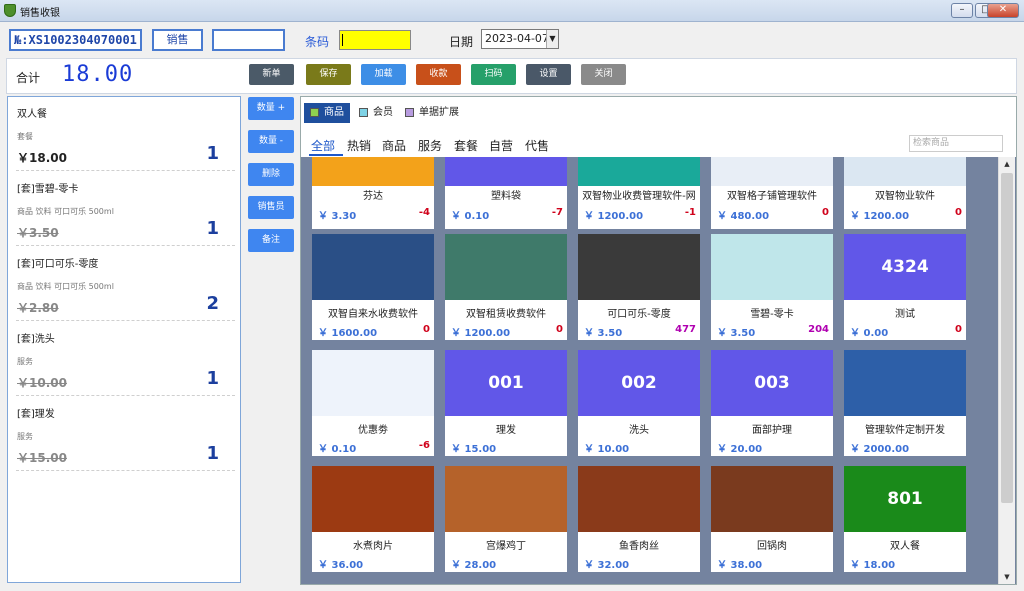  What do you see at coordinates (125, 434) in the screenshot?
I see `cart-item: [套]理发 服务 ￥15.00 1` at bounding box center [125, 434].